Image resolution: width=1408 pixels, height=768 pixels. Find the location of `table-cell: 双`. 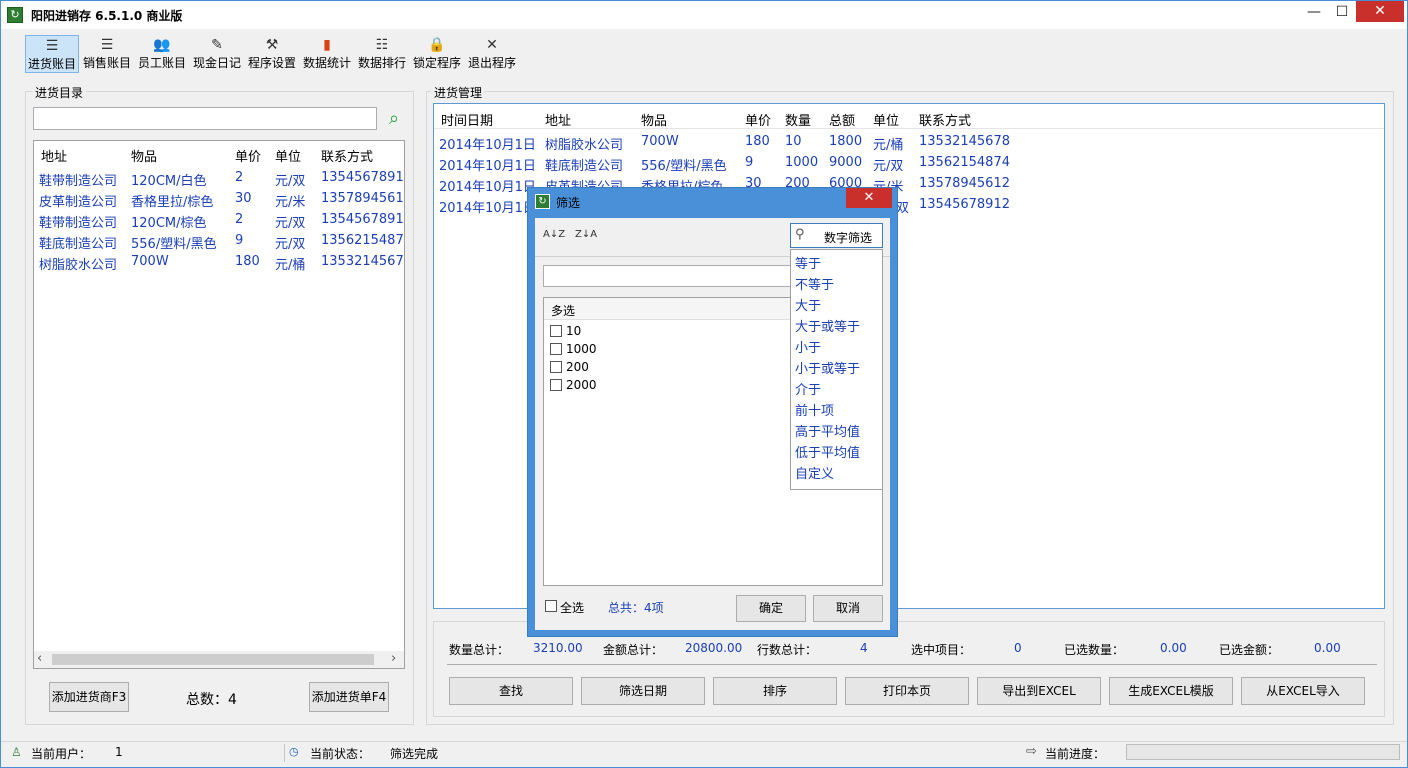

table-cell: 双 is located at coordinates (906, 206).